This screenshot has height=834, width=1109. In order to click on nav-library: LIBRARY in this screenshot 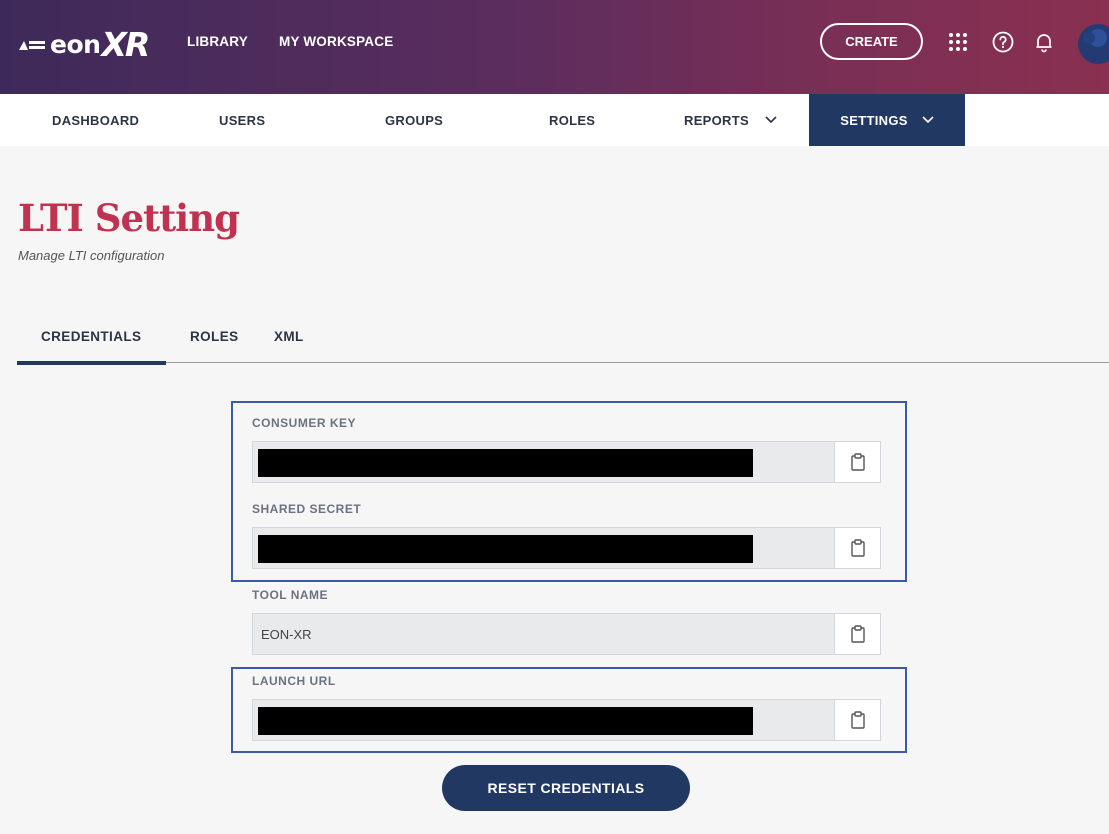, I will do `click(217, 41)`.